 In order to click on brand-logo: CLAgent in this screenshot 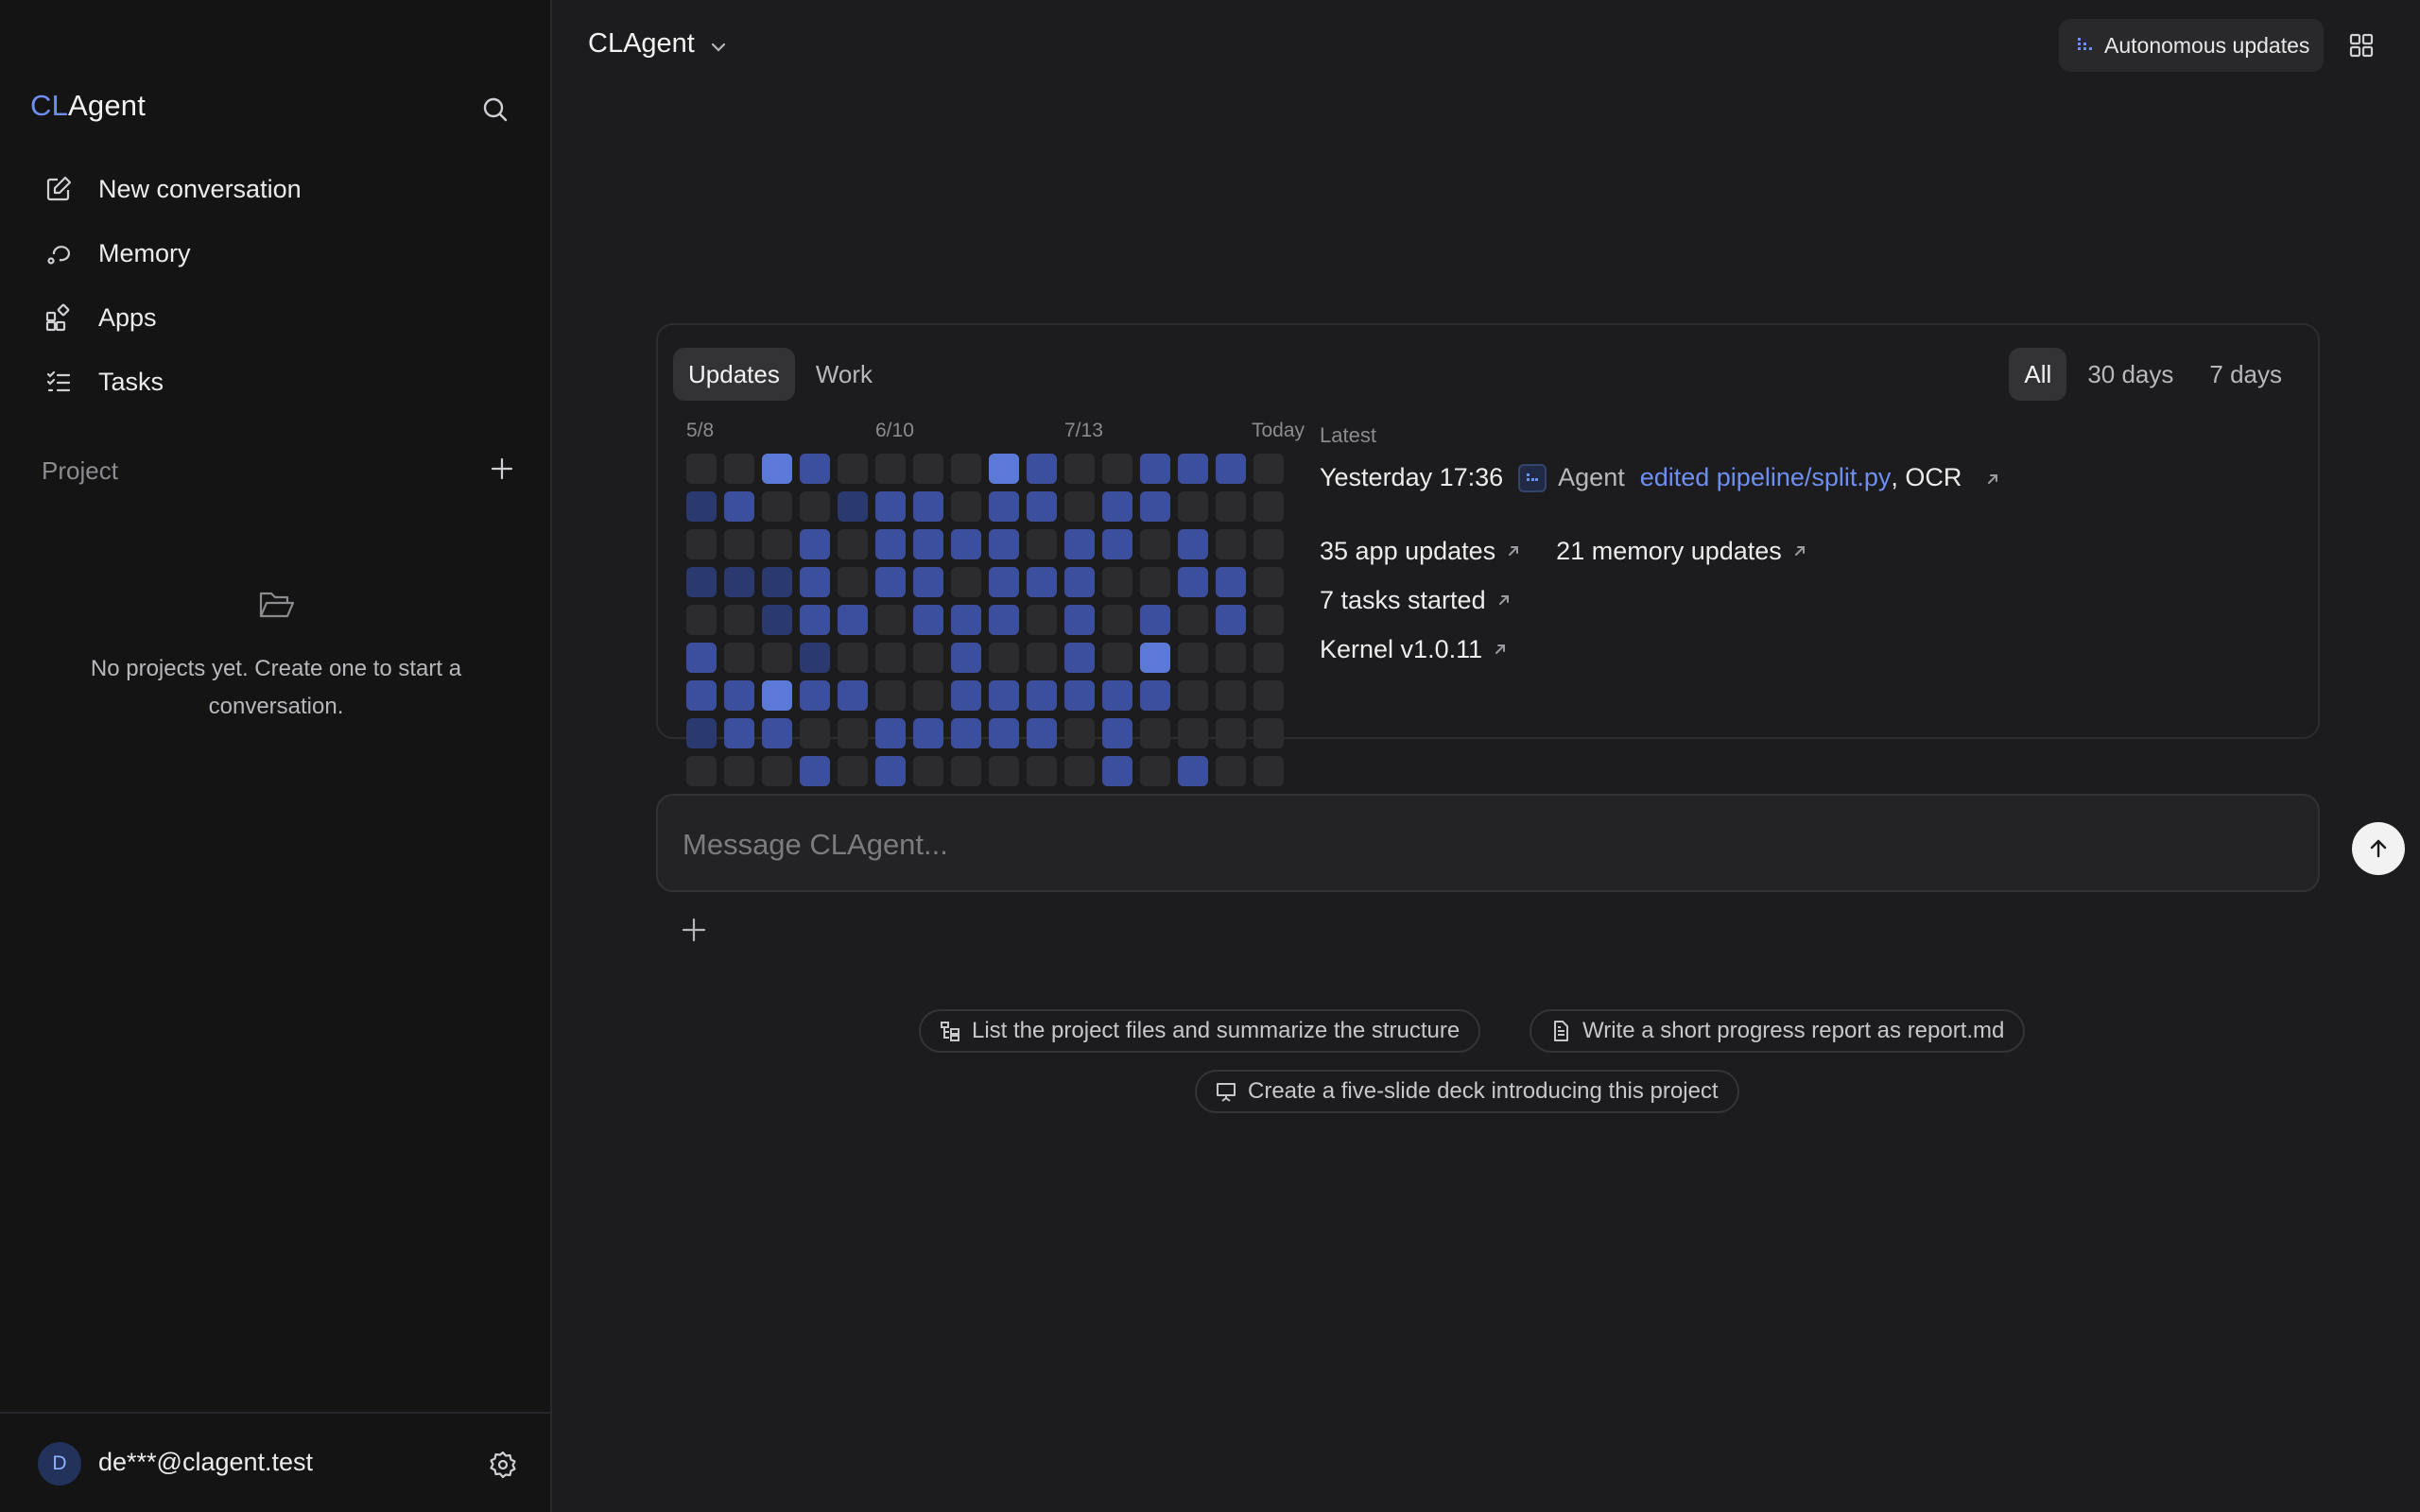, I will do `click(88, 106)`.